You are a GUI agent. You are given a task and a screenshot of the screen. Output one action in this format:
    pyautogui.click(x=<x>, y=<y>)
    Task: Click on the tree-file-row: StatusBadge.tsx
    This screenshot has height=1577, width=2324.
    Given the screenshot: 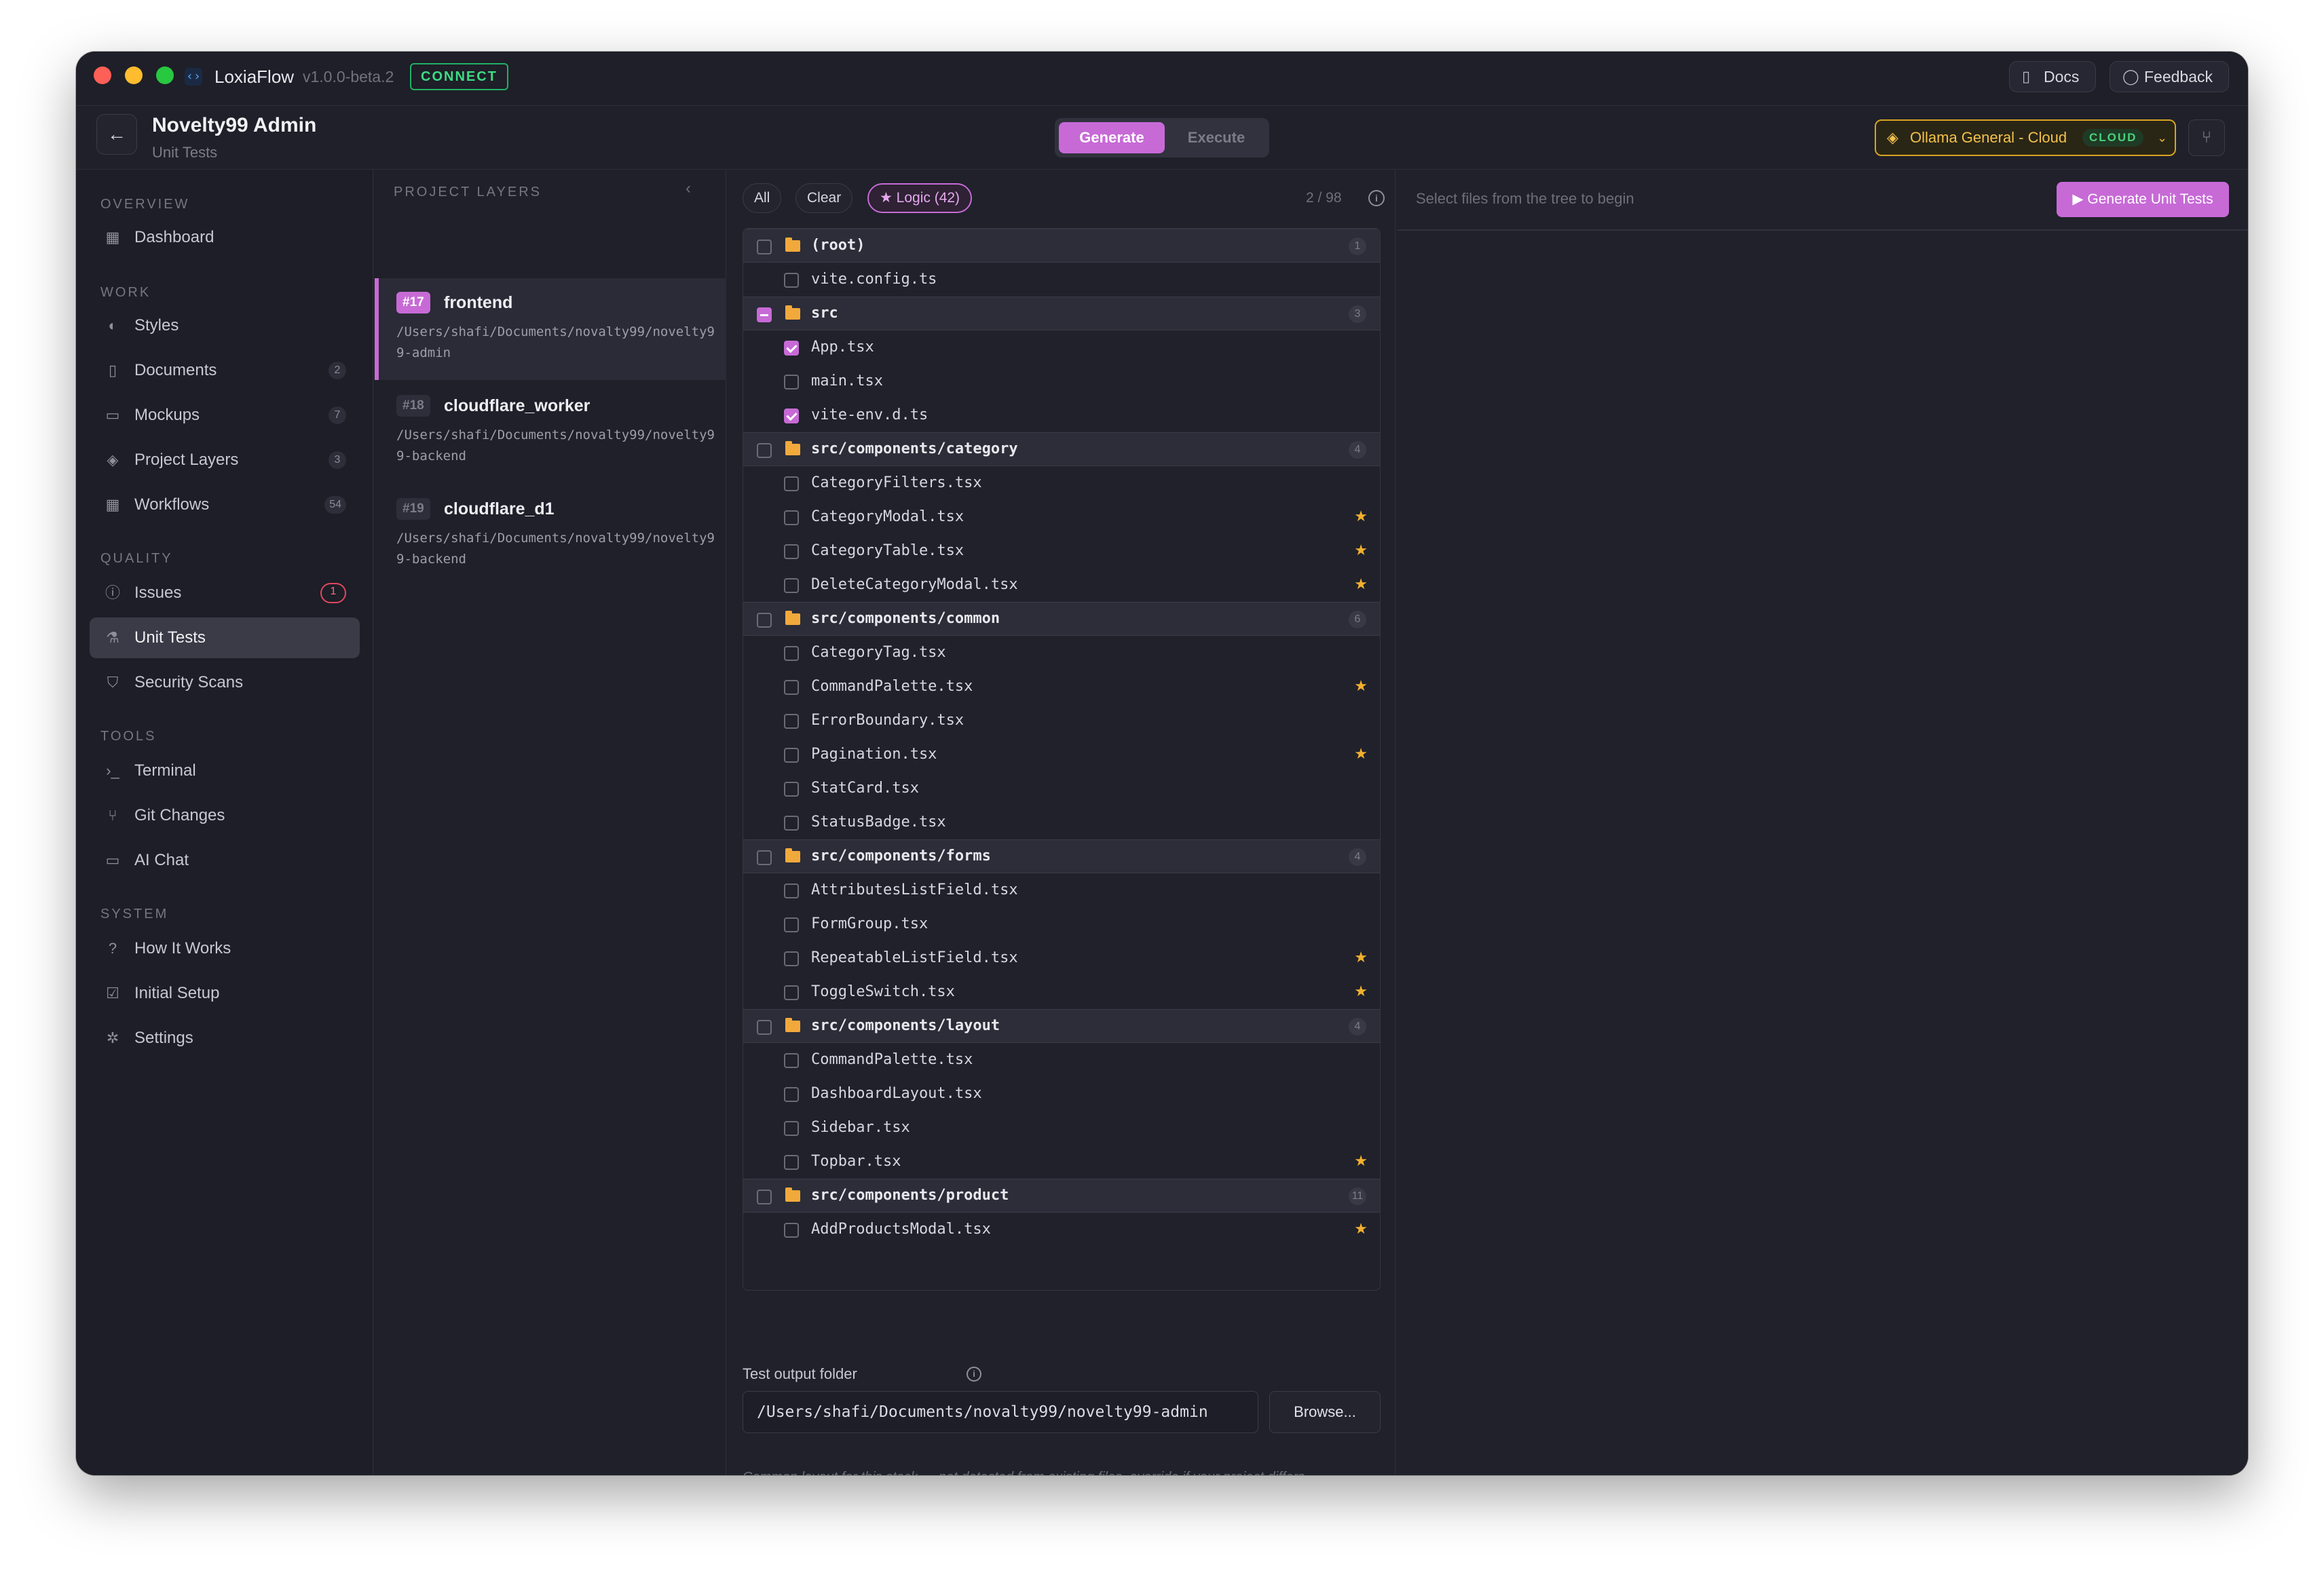 What is the action you would take?
    pyautogui.click(x=1061, y=822)
    